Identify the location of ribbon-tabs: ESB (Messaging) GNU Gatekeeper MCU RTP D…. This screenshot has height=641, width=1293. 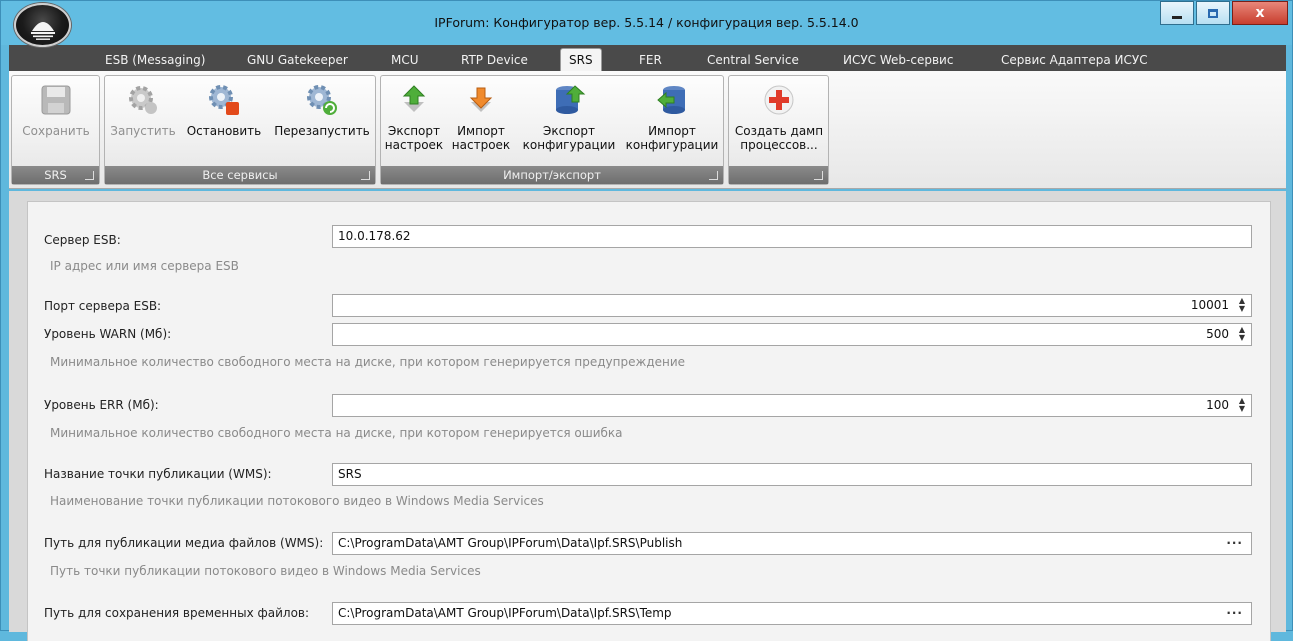
(647, 58).